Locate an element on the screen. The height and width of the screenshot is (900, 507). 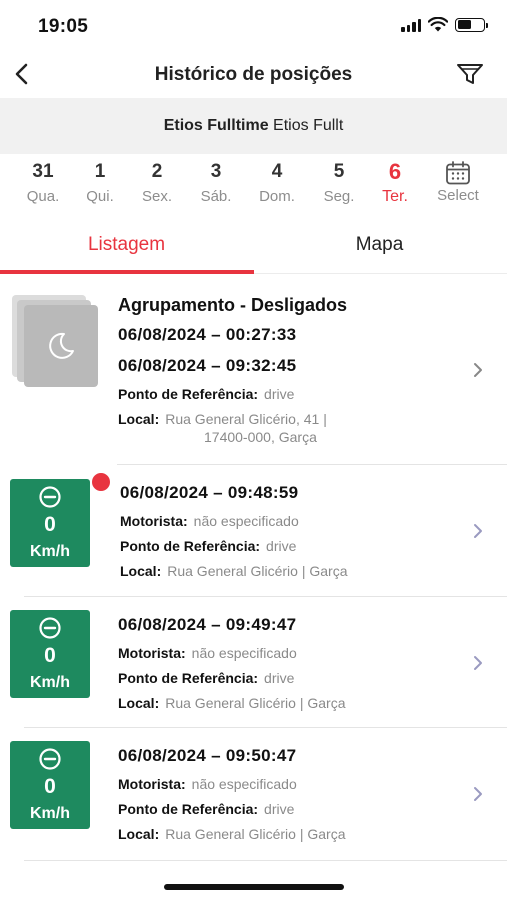
day-item-selected: 6 Ter. is located at coordinates (395, 182).